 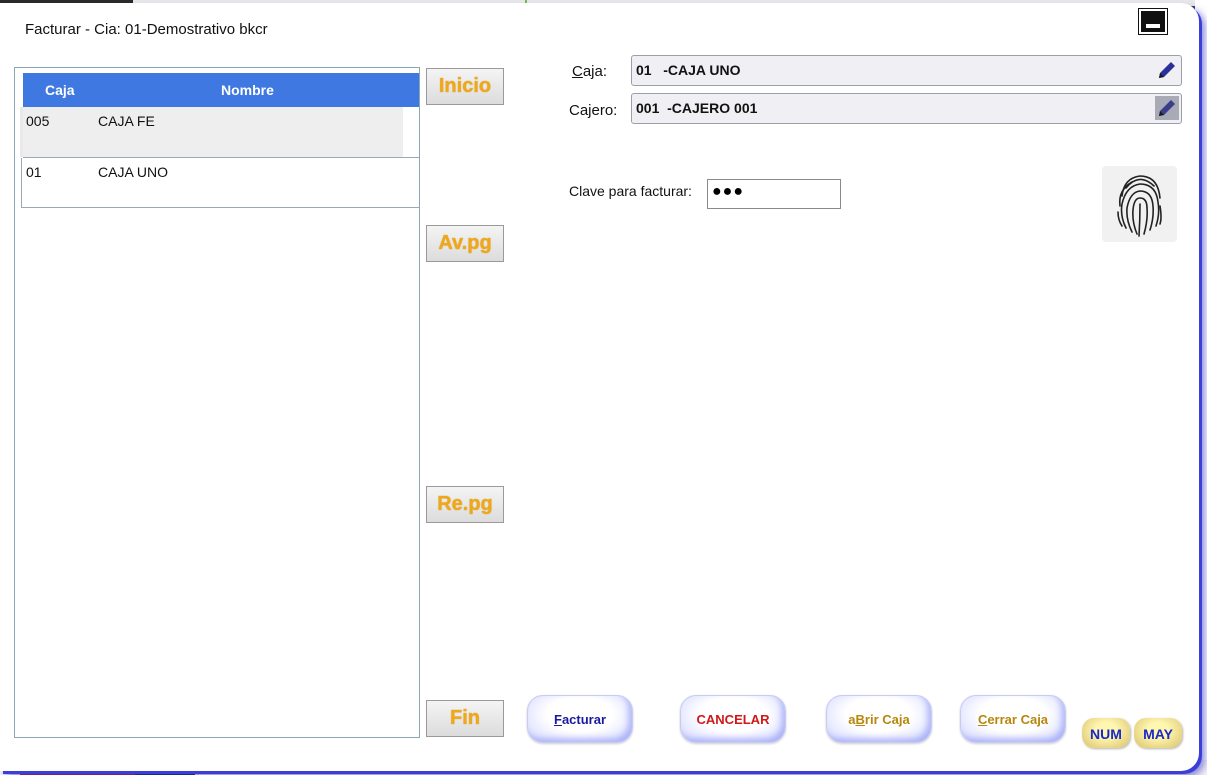 I want to click on cell-caja: 01, so click(x=34, y=172).